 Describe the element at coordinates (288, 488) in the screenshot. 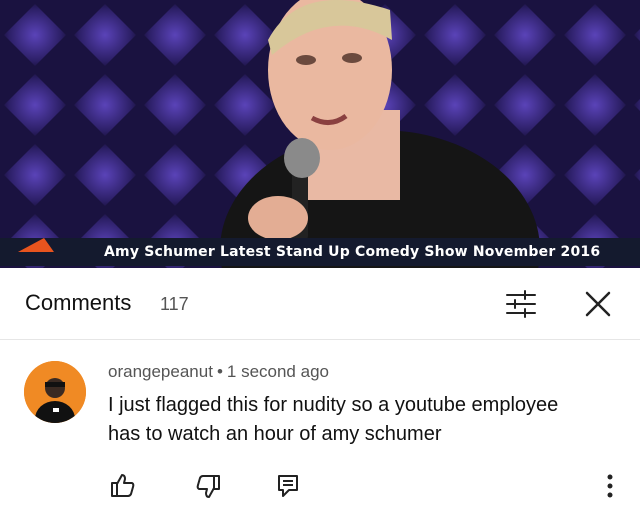

I see `reply-icon` at that location.